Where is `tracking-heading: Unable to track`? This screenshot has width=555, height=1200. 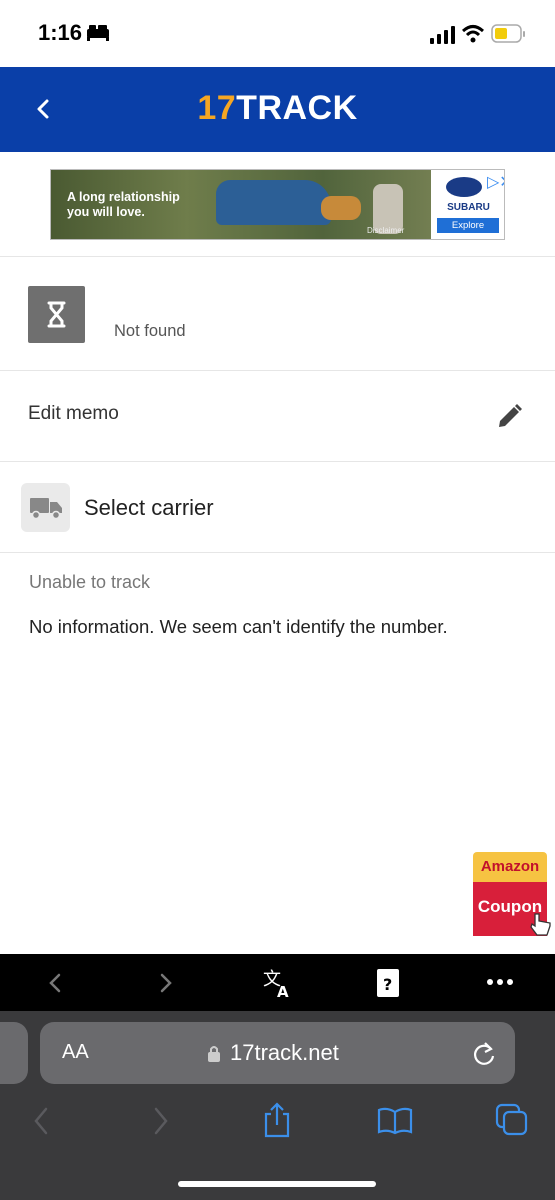 tracking-heading: Unable to track is located at coordinates (90, 582).